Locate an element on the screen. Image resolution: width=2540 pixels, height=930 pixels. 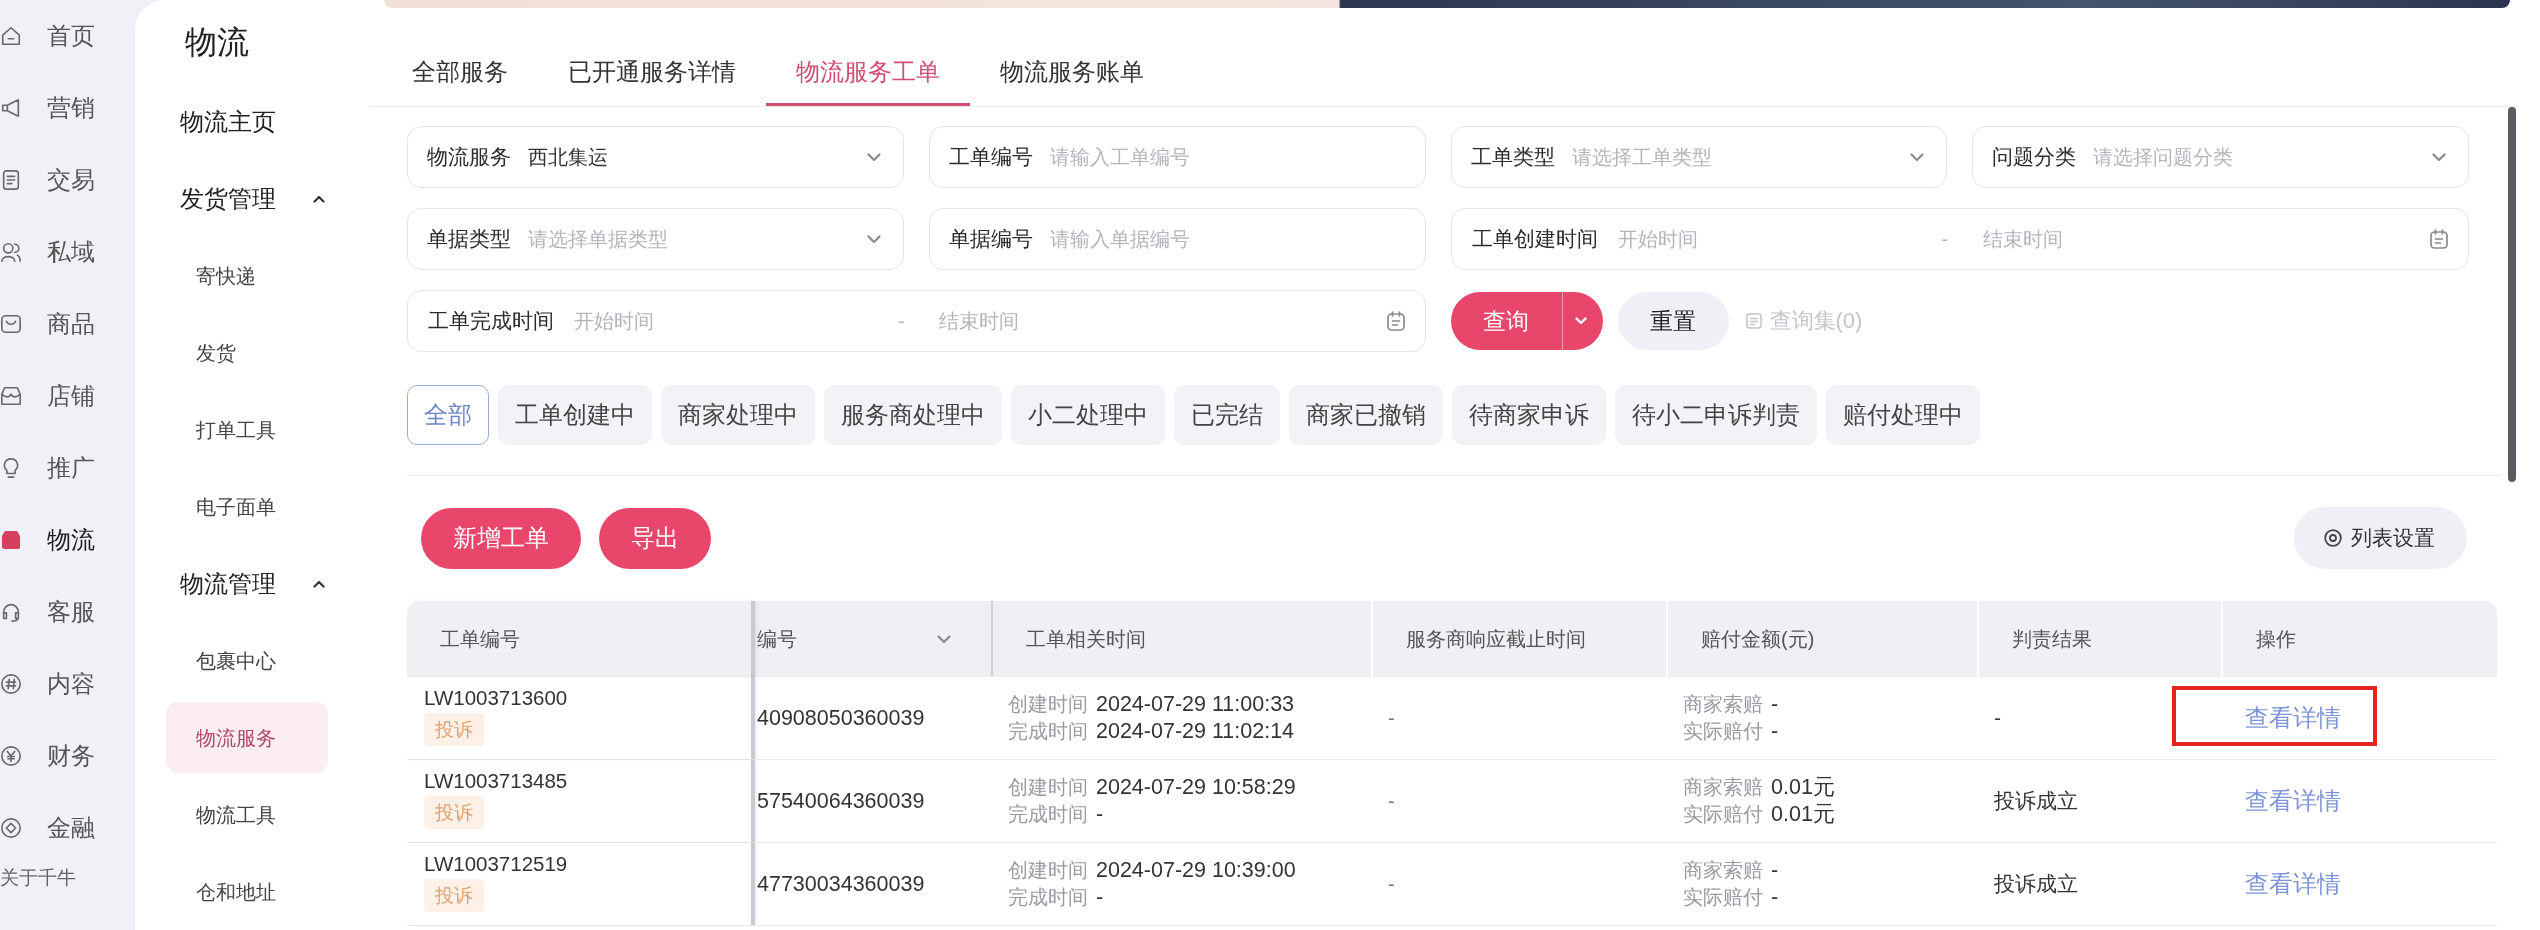
menu-item: 电子面单 is located at coordinates (236, 506).